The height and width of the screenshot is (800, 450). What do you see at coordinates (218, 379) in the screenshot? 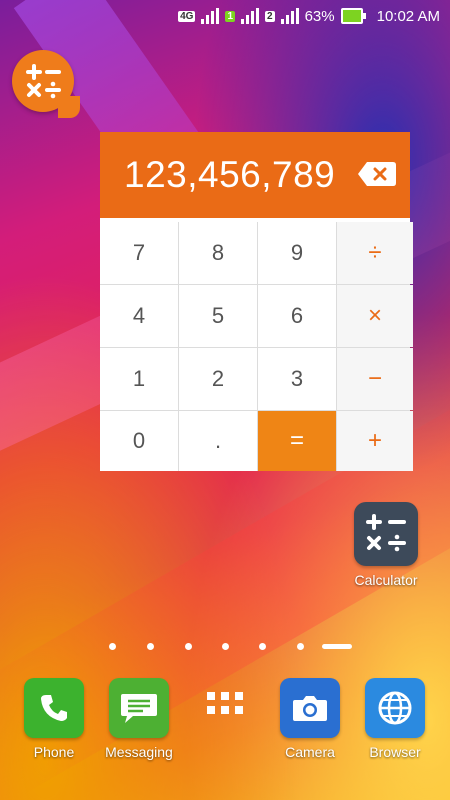
I see `key-2: 2` at bounding box center [218, 379].